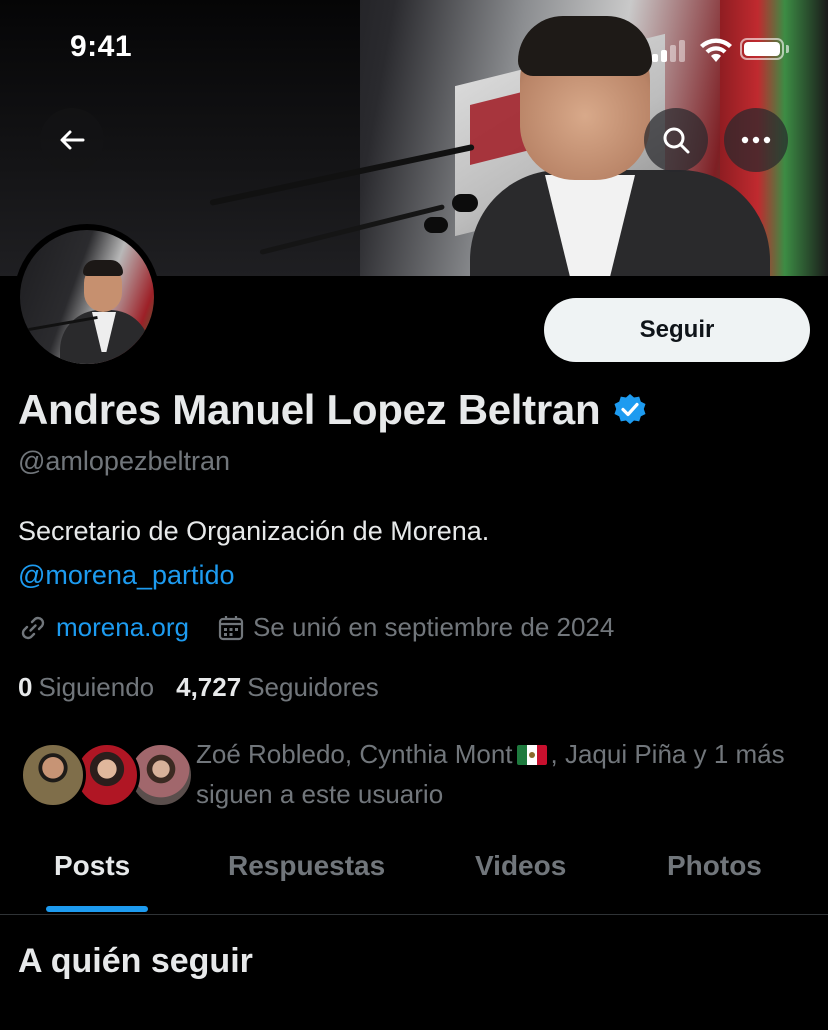 This screenshot has height=1030, width=828. What do you see at coordinates (231, 627) in the screenshot?
I see `calendar-icon` at bounding box center [231, 627].